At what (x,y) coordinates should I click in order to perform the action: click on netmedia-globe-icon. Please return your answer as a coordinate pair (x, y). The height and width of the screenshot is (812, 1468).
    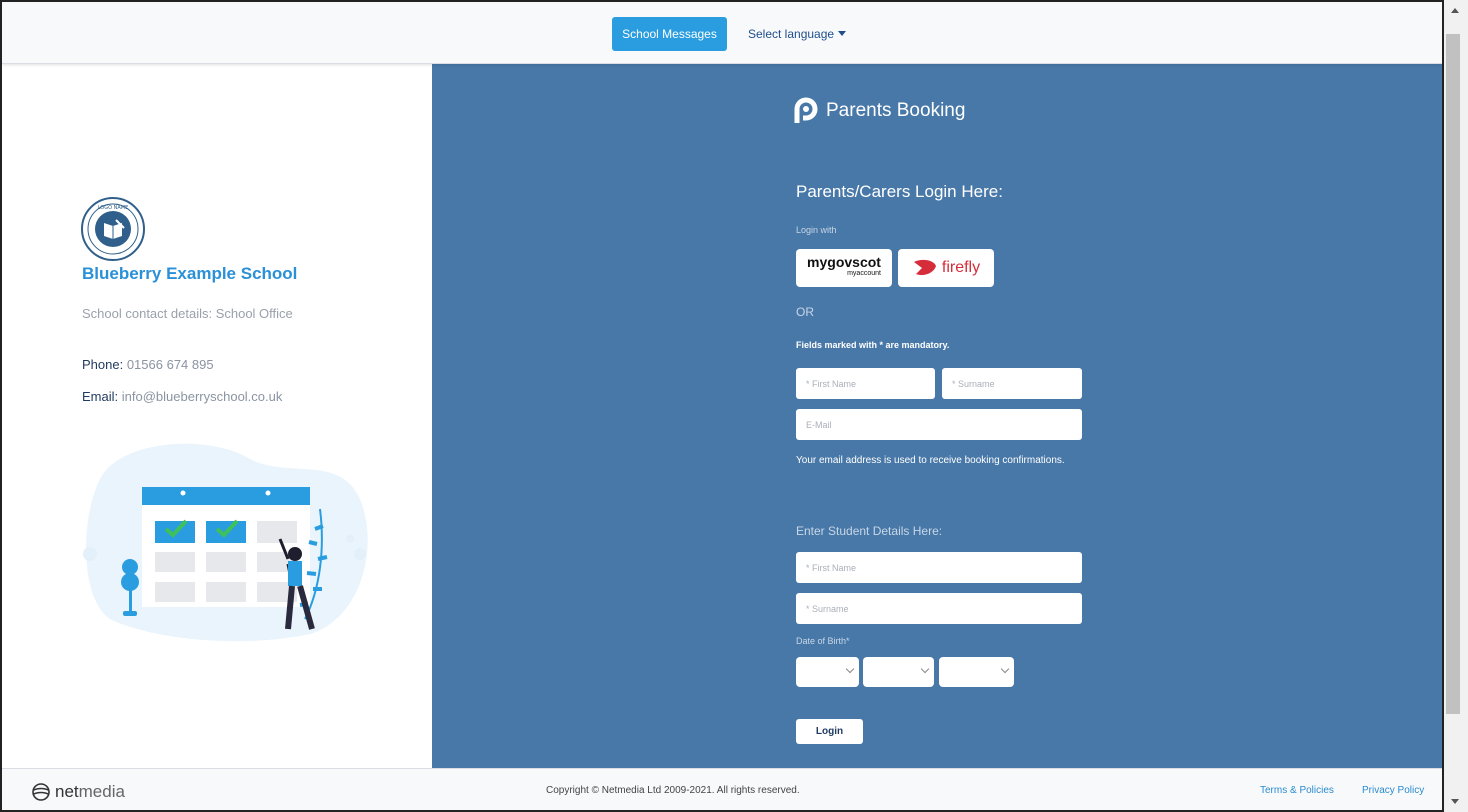
    Looking at the image, I should click on (41, 792).